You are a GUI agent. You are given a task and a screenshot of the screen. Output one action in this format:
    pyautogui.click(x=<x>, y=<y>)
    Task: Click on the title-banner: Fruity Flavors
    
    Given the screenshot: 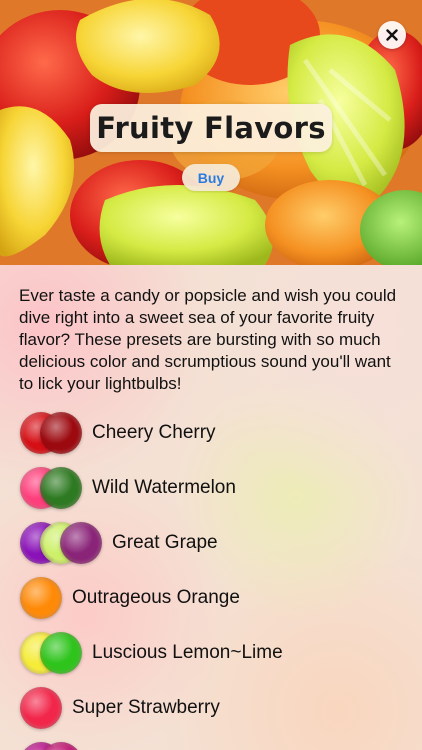 What is the action you would take?
    pyautogui.click(x=211, y=128)
    